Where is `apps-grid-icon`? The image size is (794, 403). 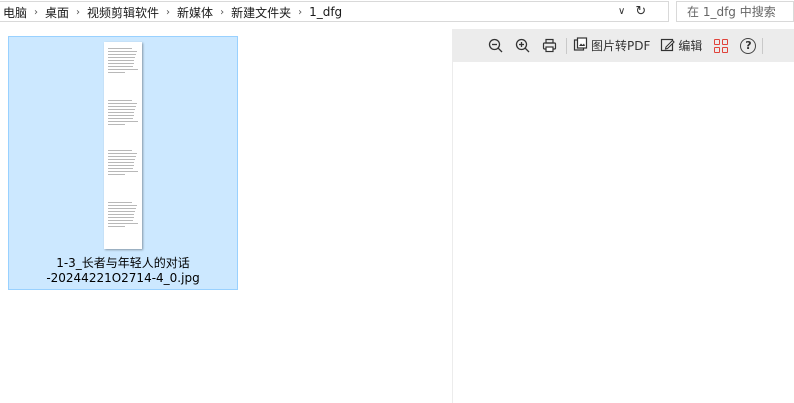 apps-grid-icon is located at coordinates (721, 46).